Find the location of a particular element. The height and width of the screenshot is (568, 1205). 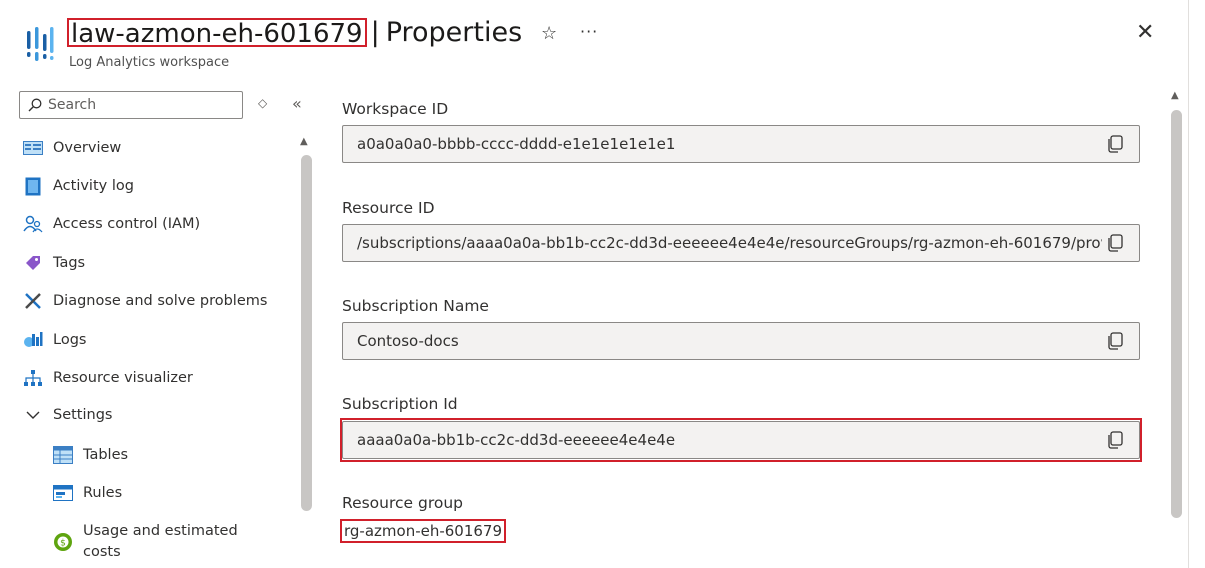

sidebar-item-diagnose: Diagnose and solve problems is located at coordinates (144, 301).